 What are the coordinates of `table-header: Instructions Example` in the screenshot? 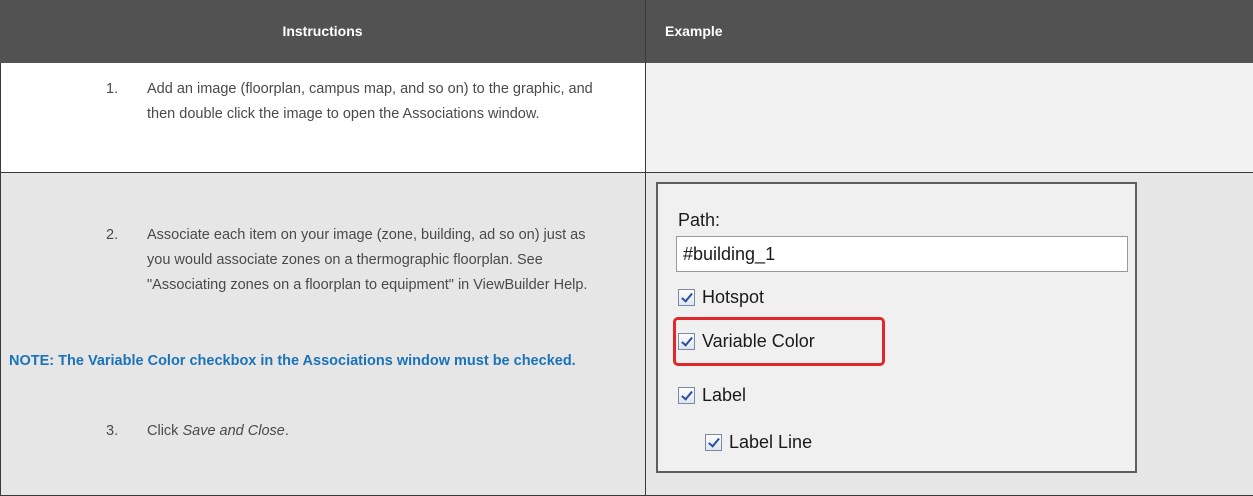 It's located at (626, 31).